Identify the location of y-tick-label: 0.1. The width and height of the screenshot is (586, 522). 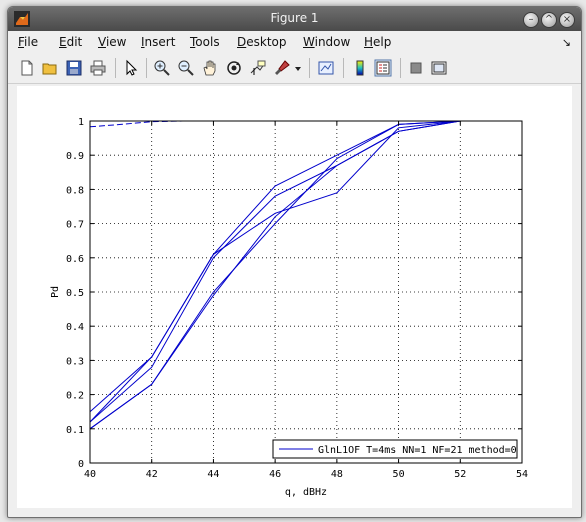
(75, 430).